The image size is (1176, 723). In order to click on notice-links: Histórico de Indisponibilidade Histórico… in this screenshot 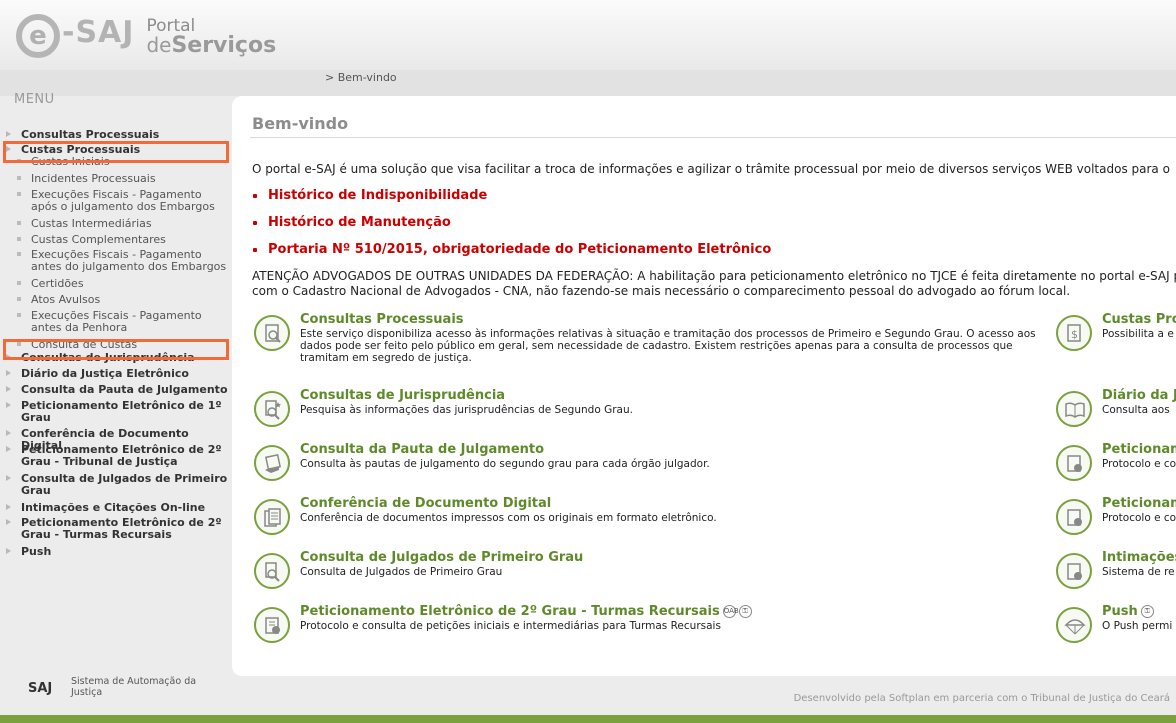, I will do `click(511, 228)`.